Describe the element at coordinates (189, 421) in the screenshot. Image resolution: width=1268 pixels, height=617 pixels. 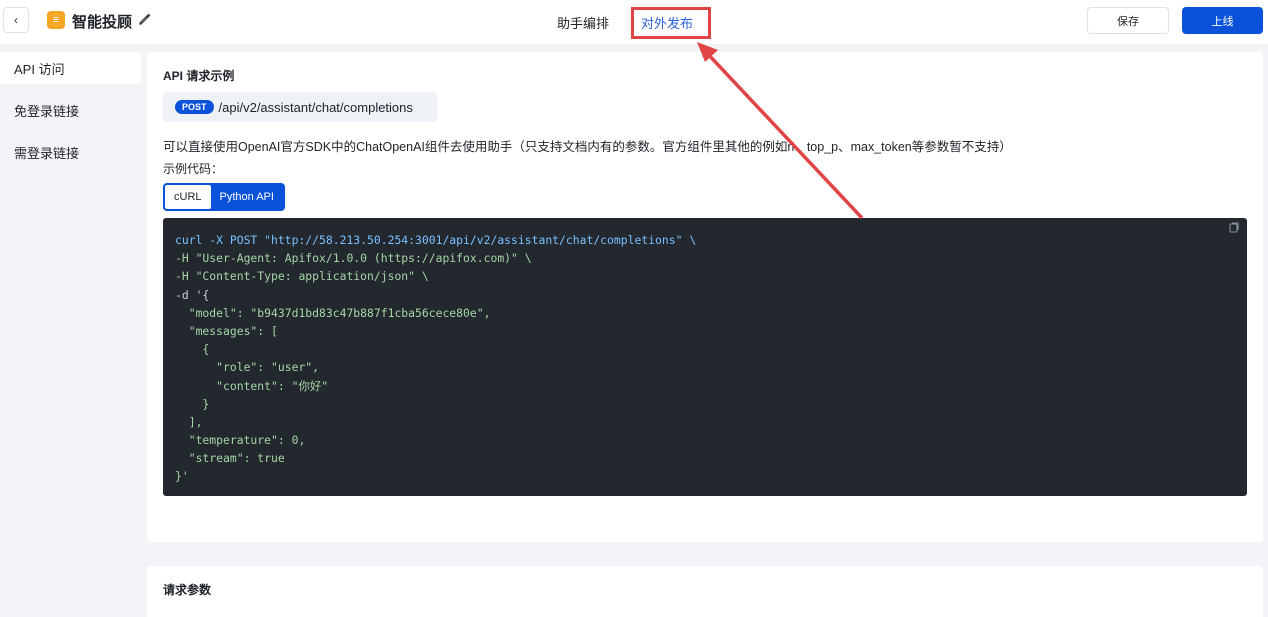
I see `code-line: ],` at that location.